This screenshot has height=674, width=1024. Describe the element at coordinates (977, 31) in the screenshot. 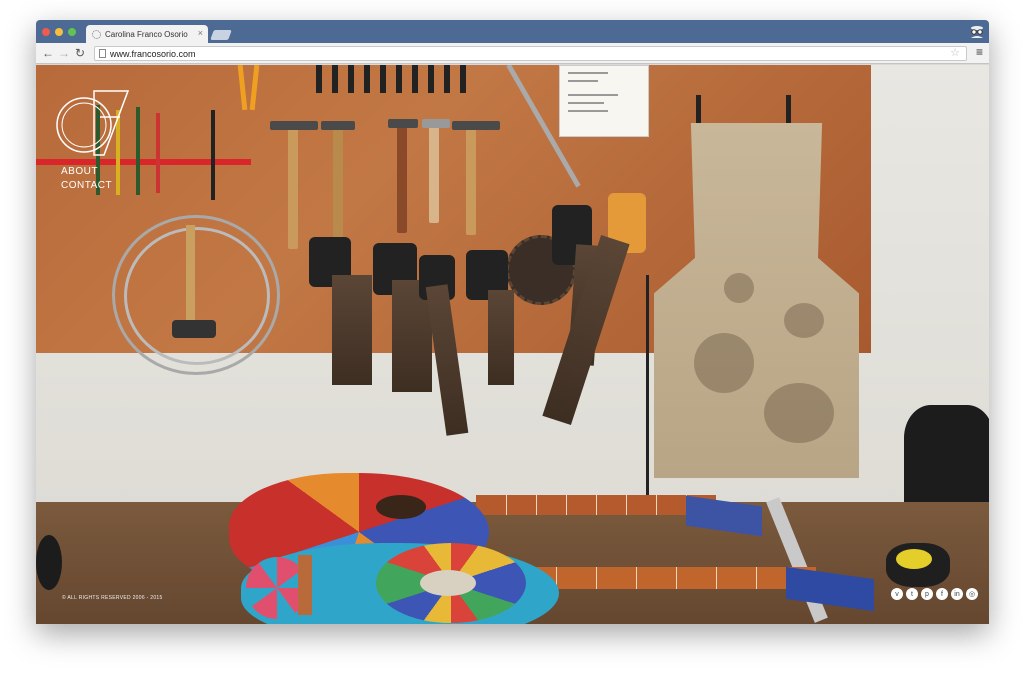

I see `incognito-profile-icon` at that location.